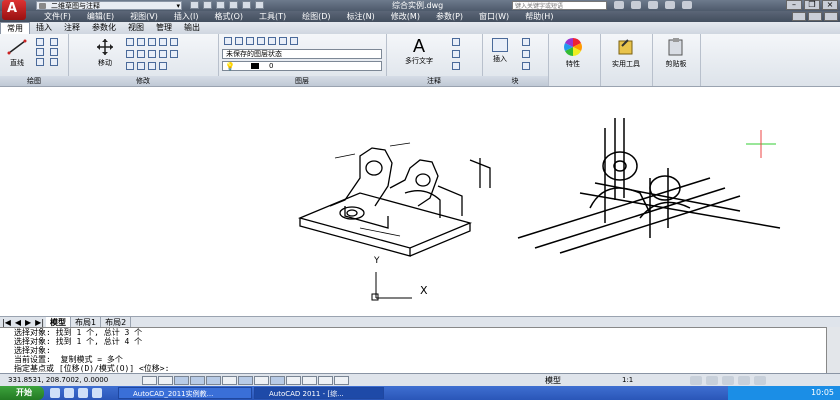 The width and height of the screenshot is (840, 400). Describe the element at coordinates (149, 380) in the screenshot. I see `snap-toggle` at that location.